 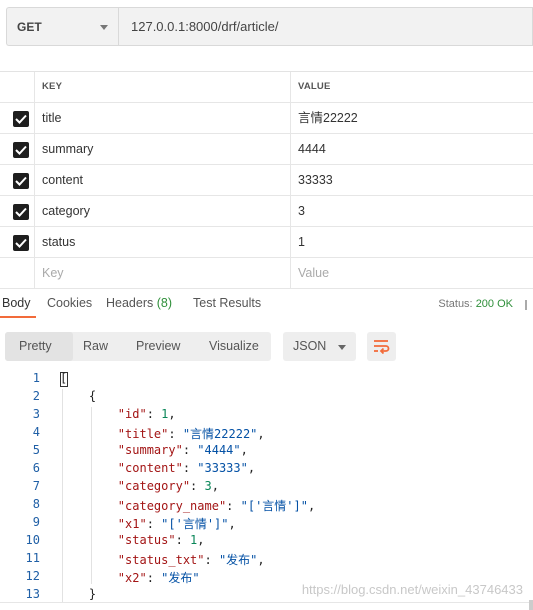 I want to click on param-key: category, so click(x=163, y=211).